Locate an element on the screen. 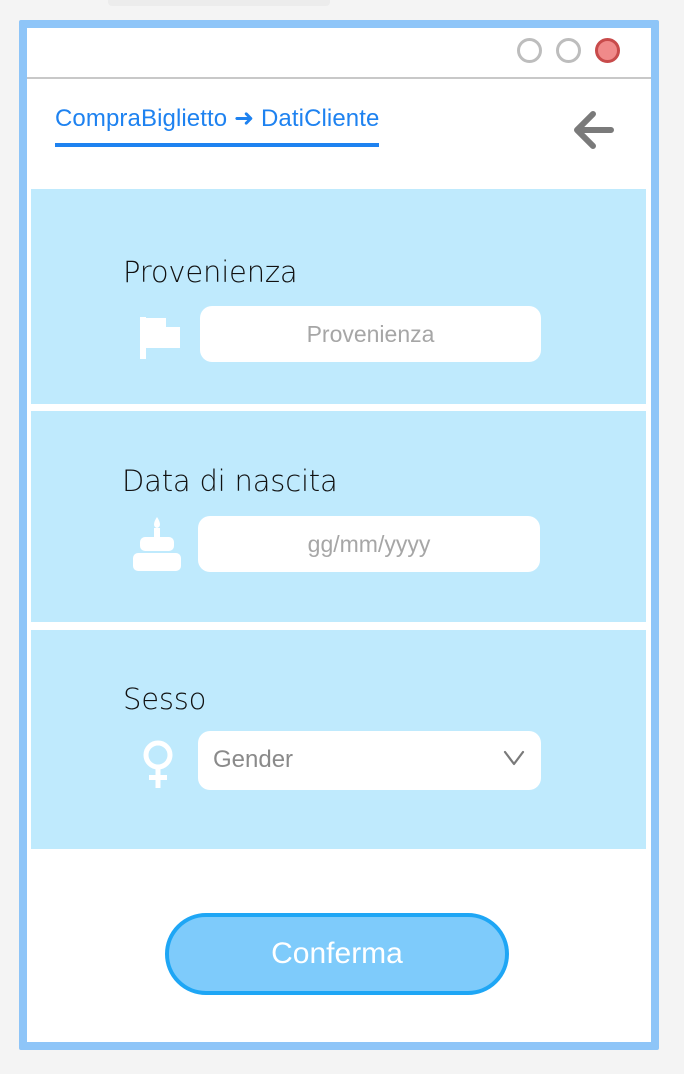 The height and width of the screenshot is (1074, 684). title-bar is located at coordinates (339, 53).